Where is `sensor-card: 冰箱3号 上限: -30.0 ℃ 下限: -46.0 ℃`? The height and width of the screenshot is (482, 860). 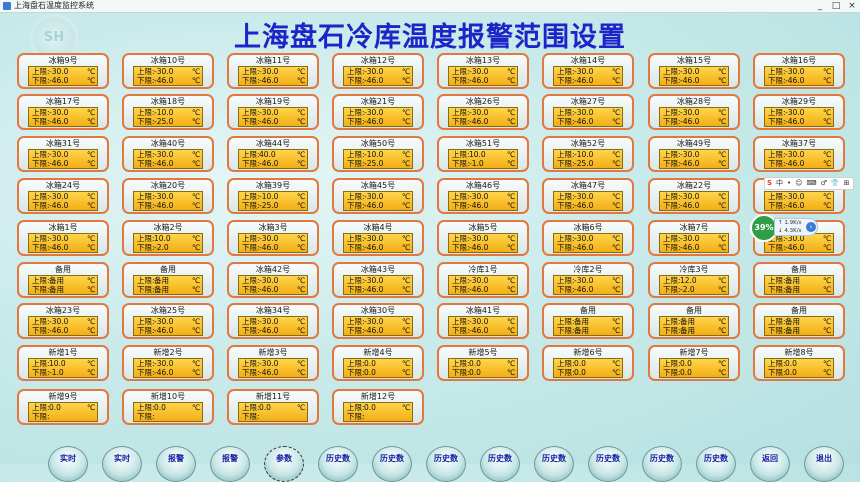
sensor-card: 冰箱3号 上限: -30.0 ℃ 下限: -46.0 ℃ is located at coordinates (273, 238).